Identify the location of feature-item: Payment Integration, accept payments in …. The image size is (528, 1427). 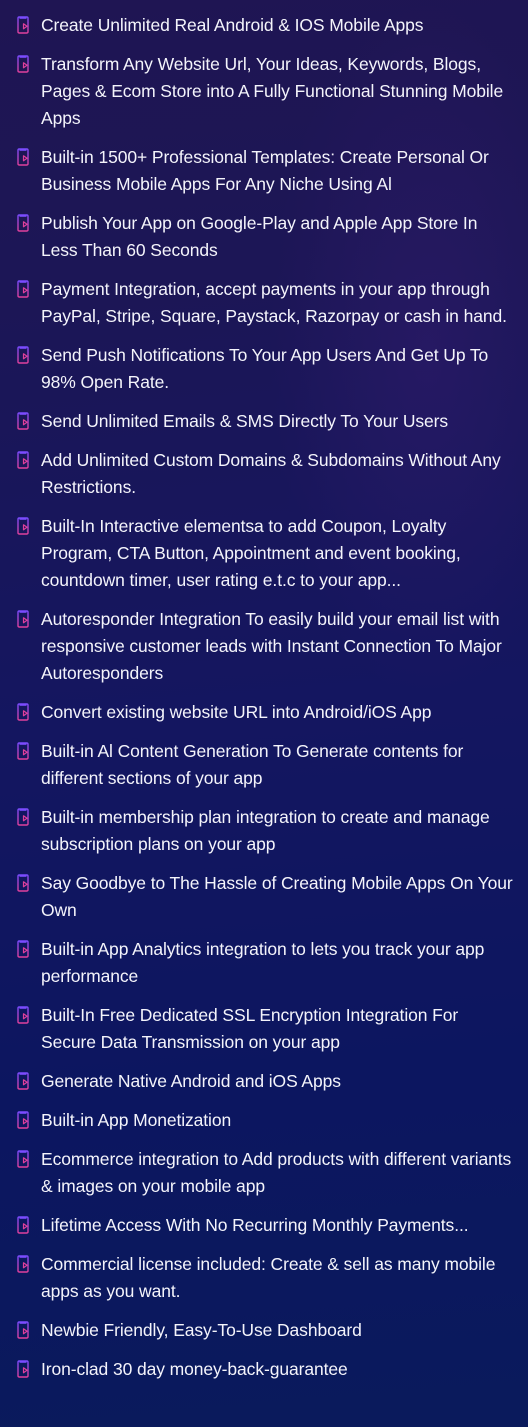
(264, 303).